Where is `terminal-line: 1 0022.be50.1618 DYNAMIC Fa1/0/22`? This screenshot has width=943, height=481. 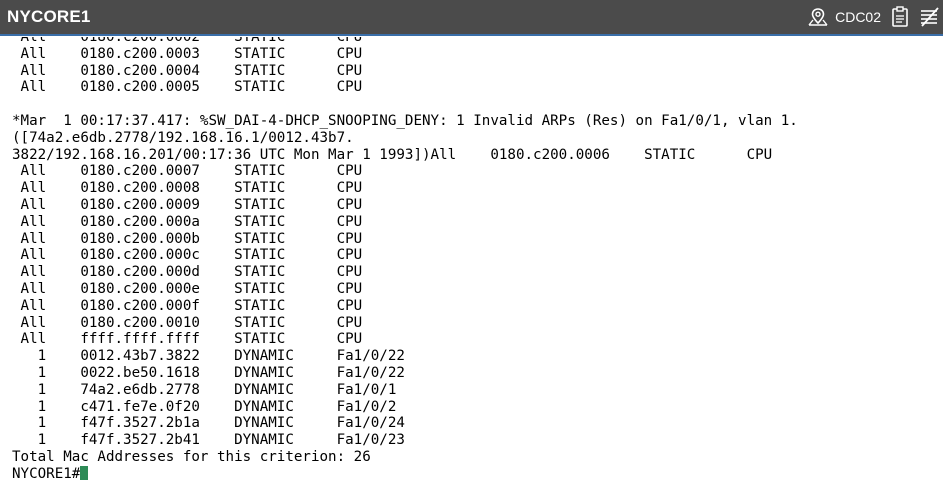 terminal-line: 1 0022.be50.1618 DYNAMIC Fa1/0/22 is located at coordinates (208, 372).